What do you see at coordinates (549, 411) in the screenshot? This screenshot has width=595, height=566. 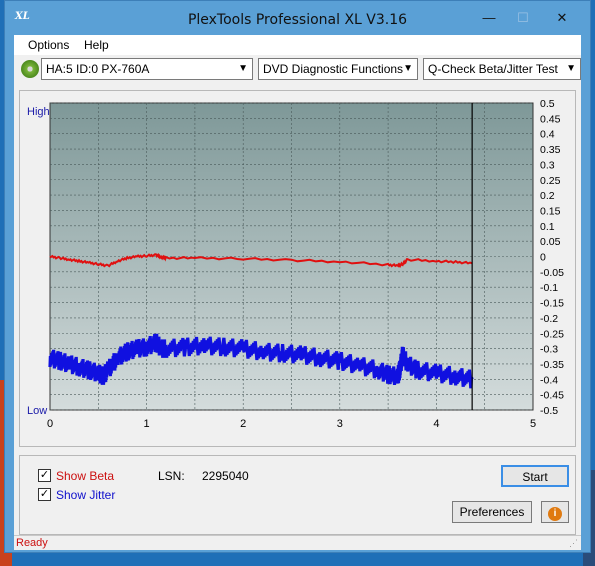 I see `y-tick-label: -0.5` at bounding box center [549, 411].